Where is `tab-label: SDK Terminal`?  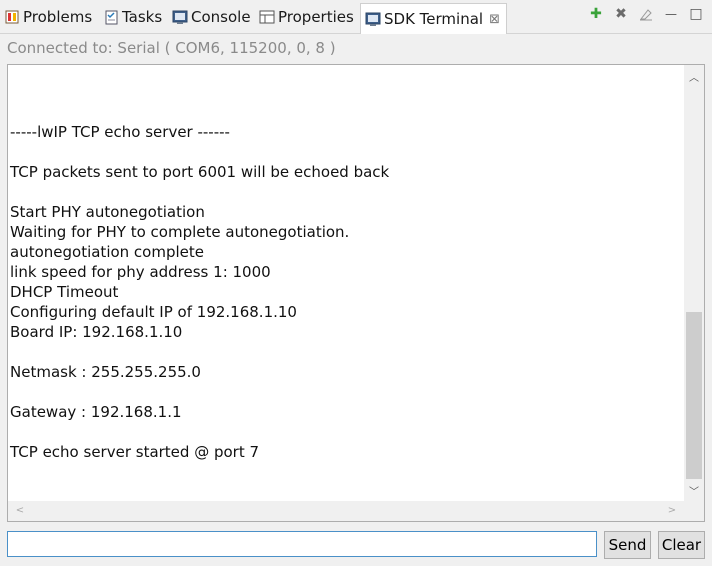 tab-label: SDK Terminal is located at coordinates (434, 19).